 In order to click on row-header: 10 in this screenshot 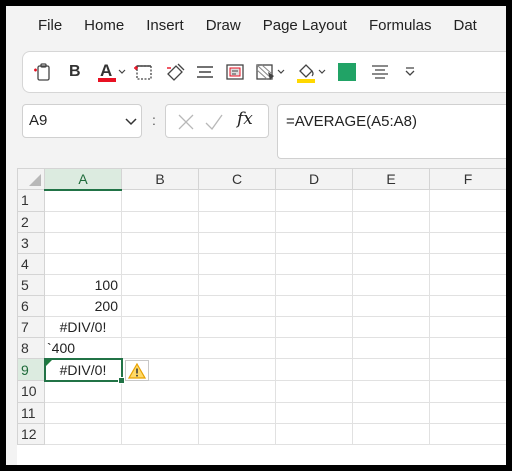, I will do `click(31, 391)`.